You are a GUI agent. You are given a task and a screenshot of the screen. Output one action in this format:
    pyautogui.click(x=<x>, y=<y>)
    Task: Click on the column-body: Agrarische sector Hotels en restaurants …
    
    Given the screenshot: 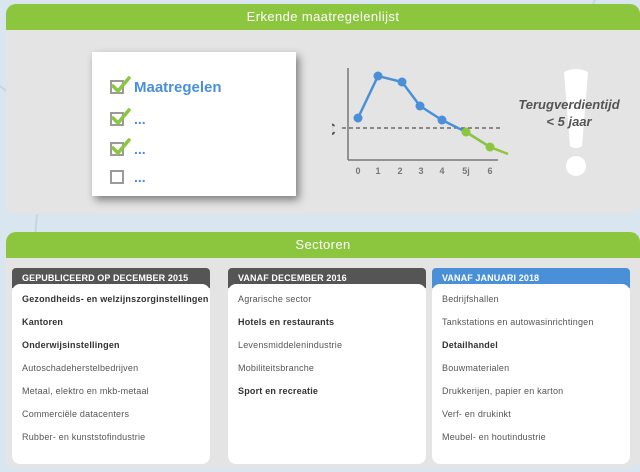 What is the action you would take?
    pyautogui.click(x=327, y=374)
    